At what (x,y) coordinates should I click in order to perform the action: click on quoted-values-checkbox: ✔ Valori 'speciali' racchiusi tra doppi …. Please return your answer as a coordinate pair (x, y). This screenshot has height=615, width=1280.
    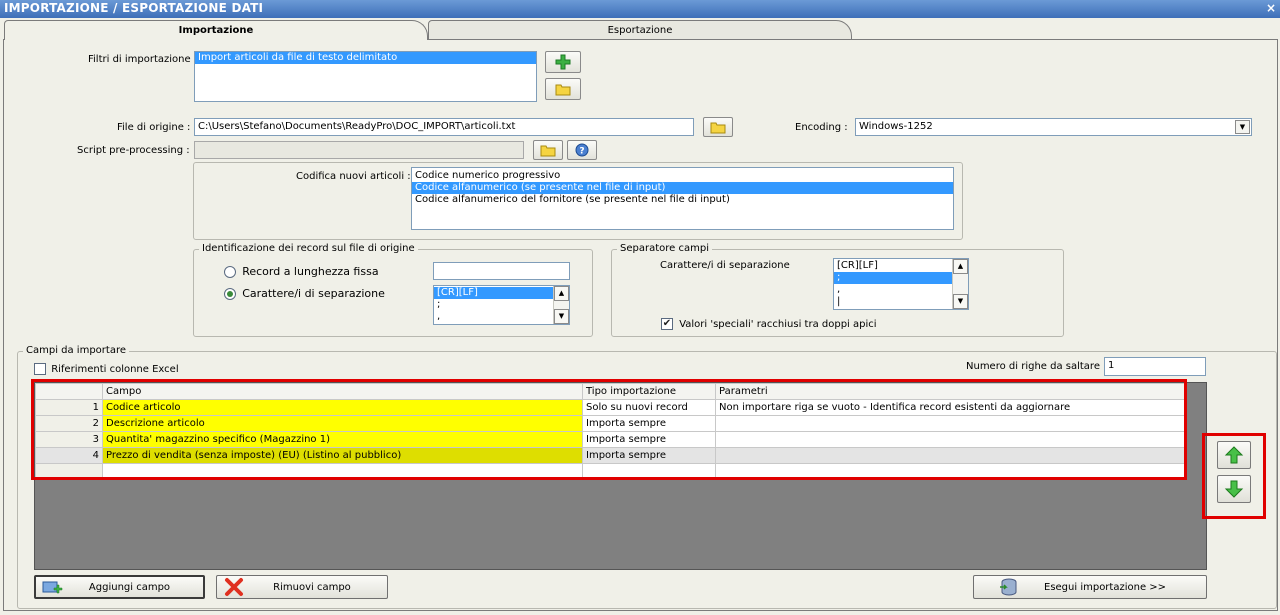
    Looking at the image, I should click on (769, 324).